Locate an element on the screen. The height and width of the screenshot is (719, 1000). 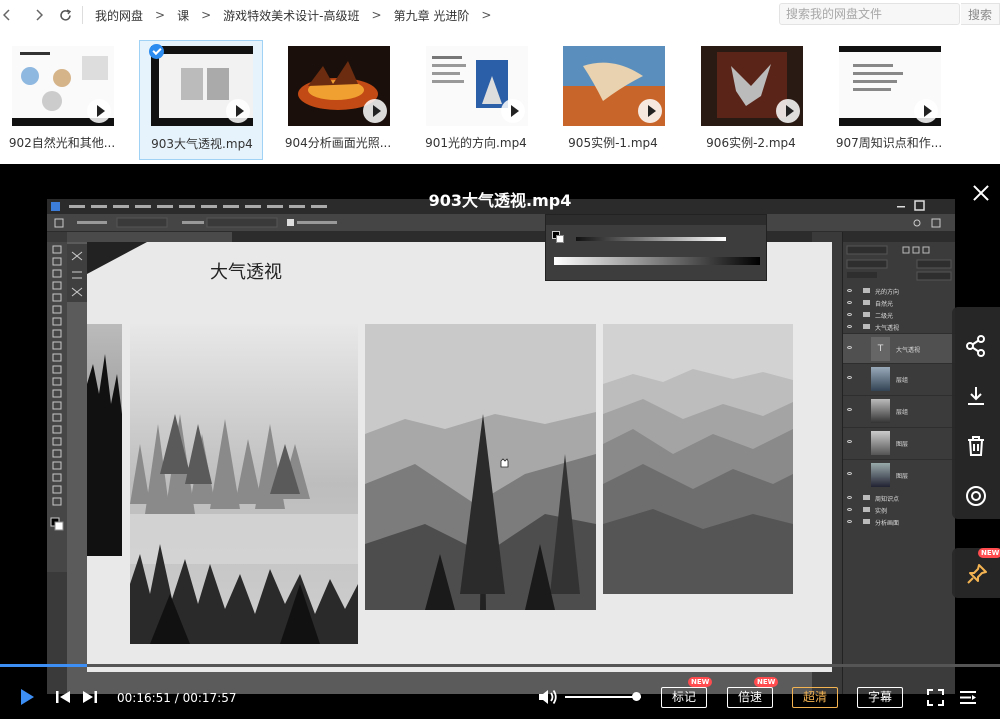
trash-icon is located at coordinates (976, 446).